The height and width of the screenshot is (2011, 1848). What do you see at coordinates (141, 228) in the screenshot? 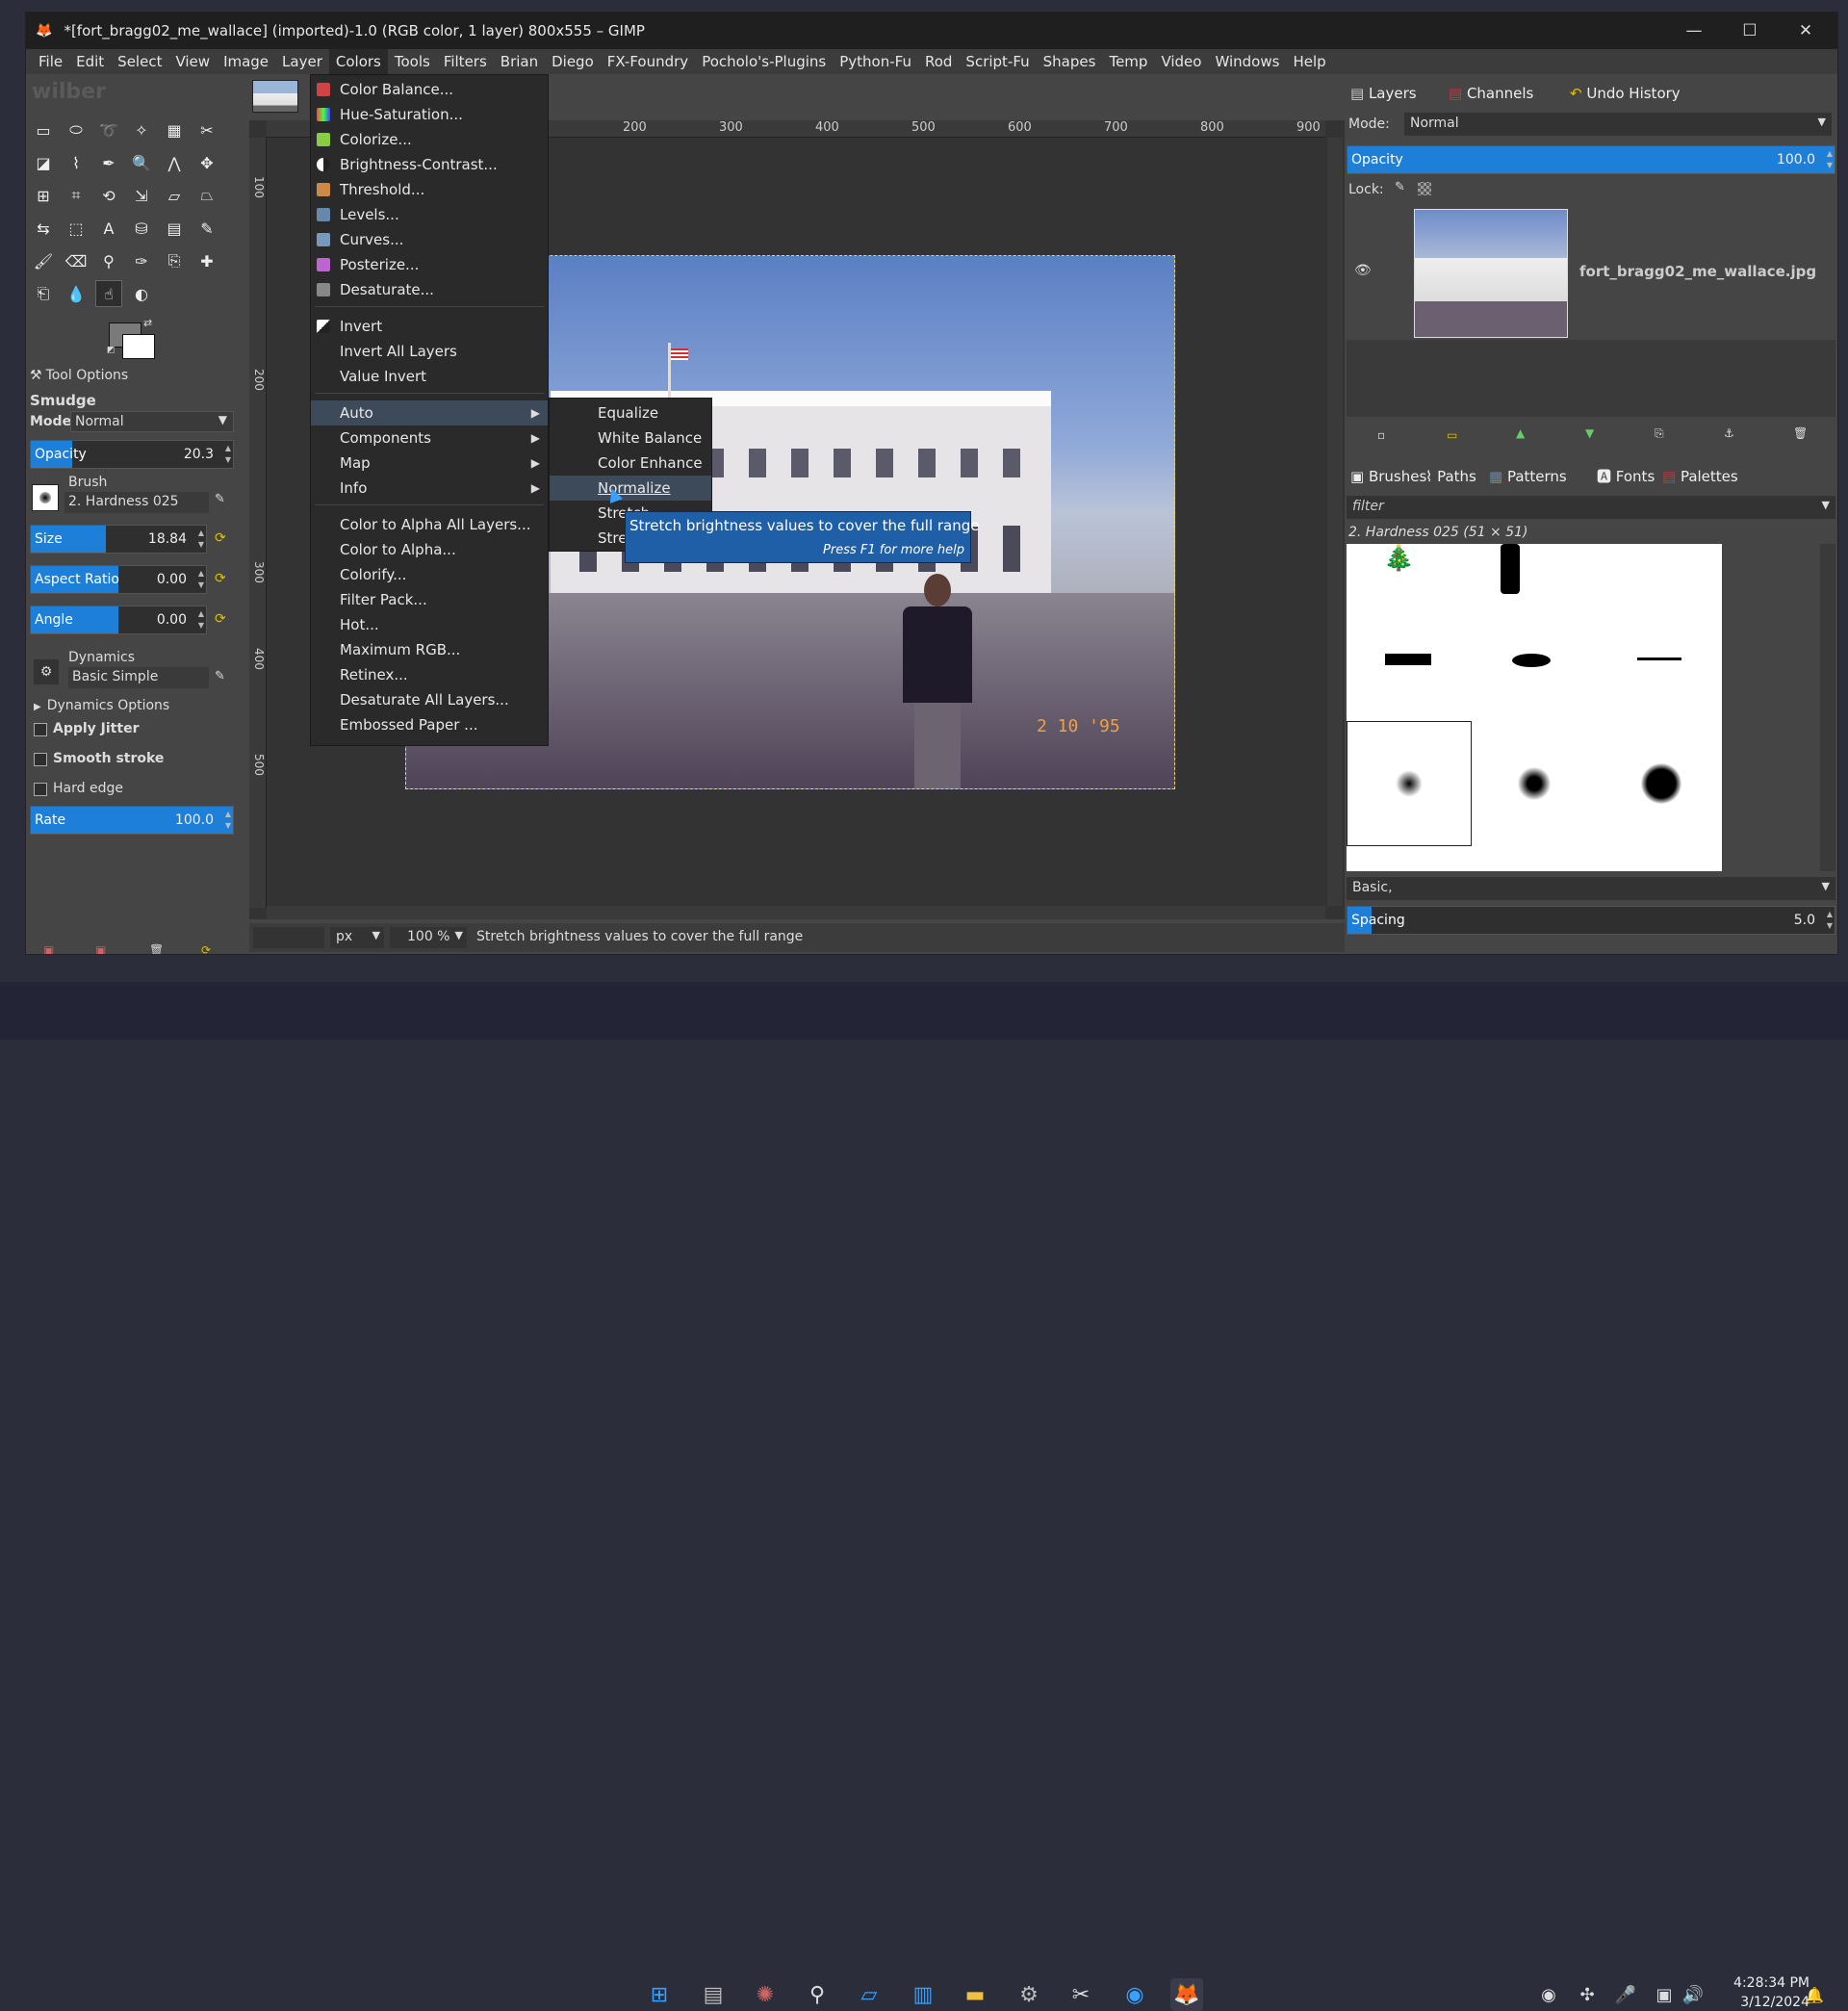
I see `bucket-fill-icon: ⛁` at bounding box center [141, 228].